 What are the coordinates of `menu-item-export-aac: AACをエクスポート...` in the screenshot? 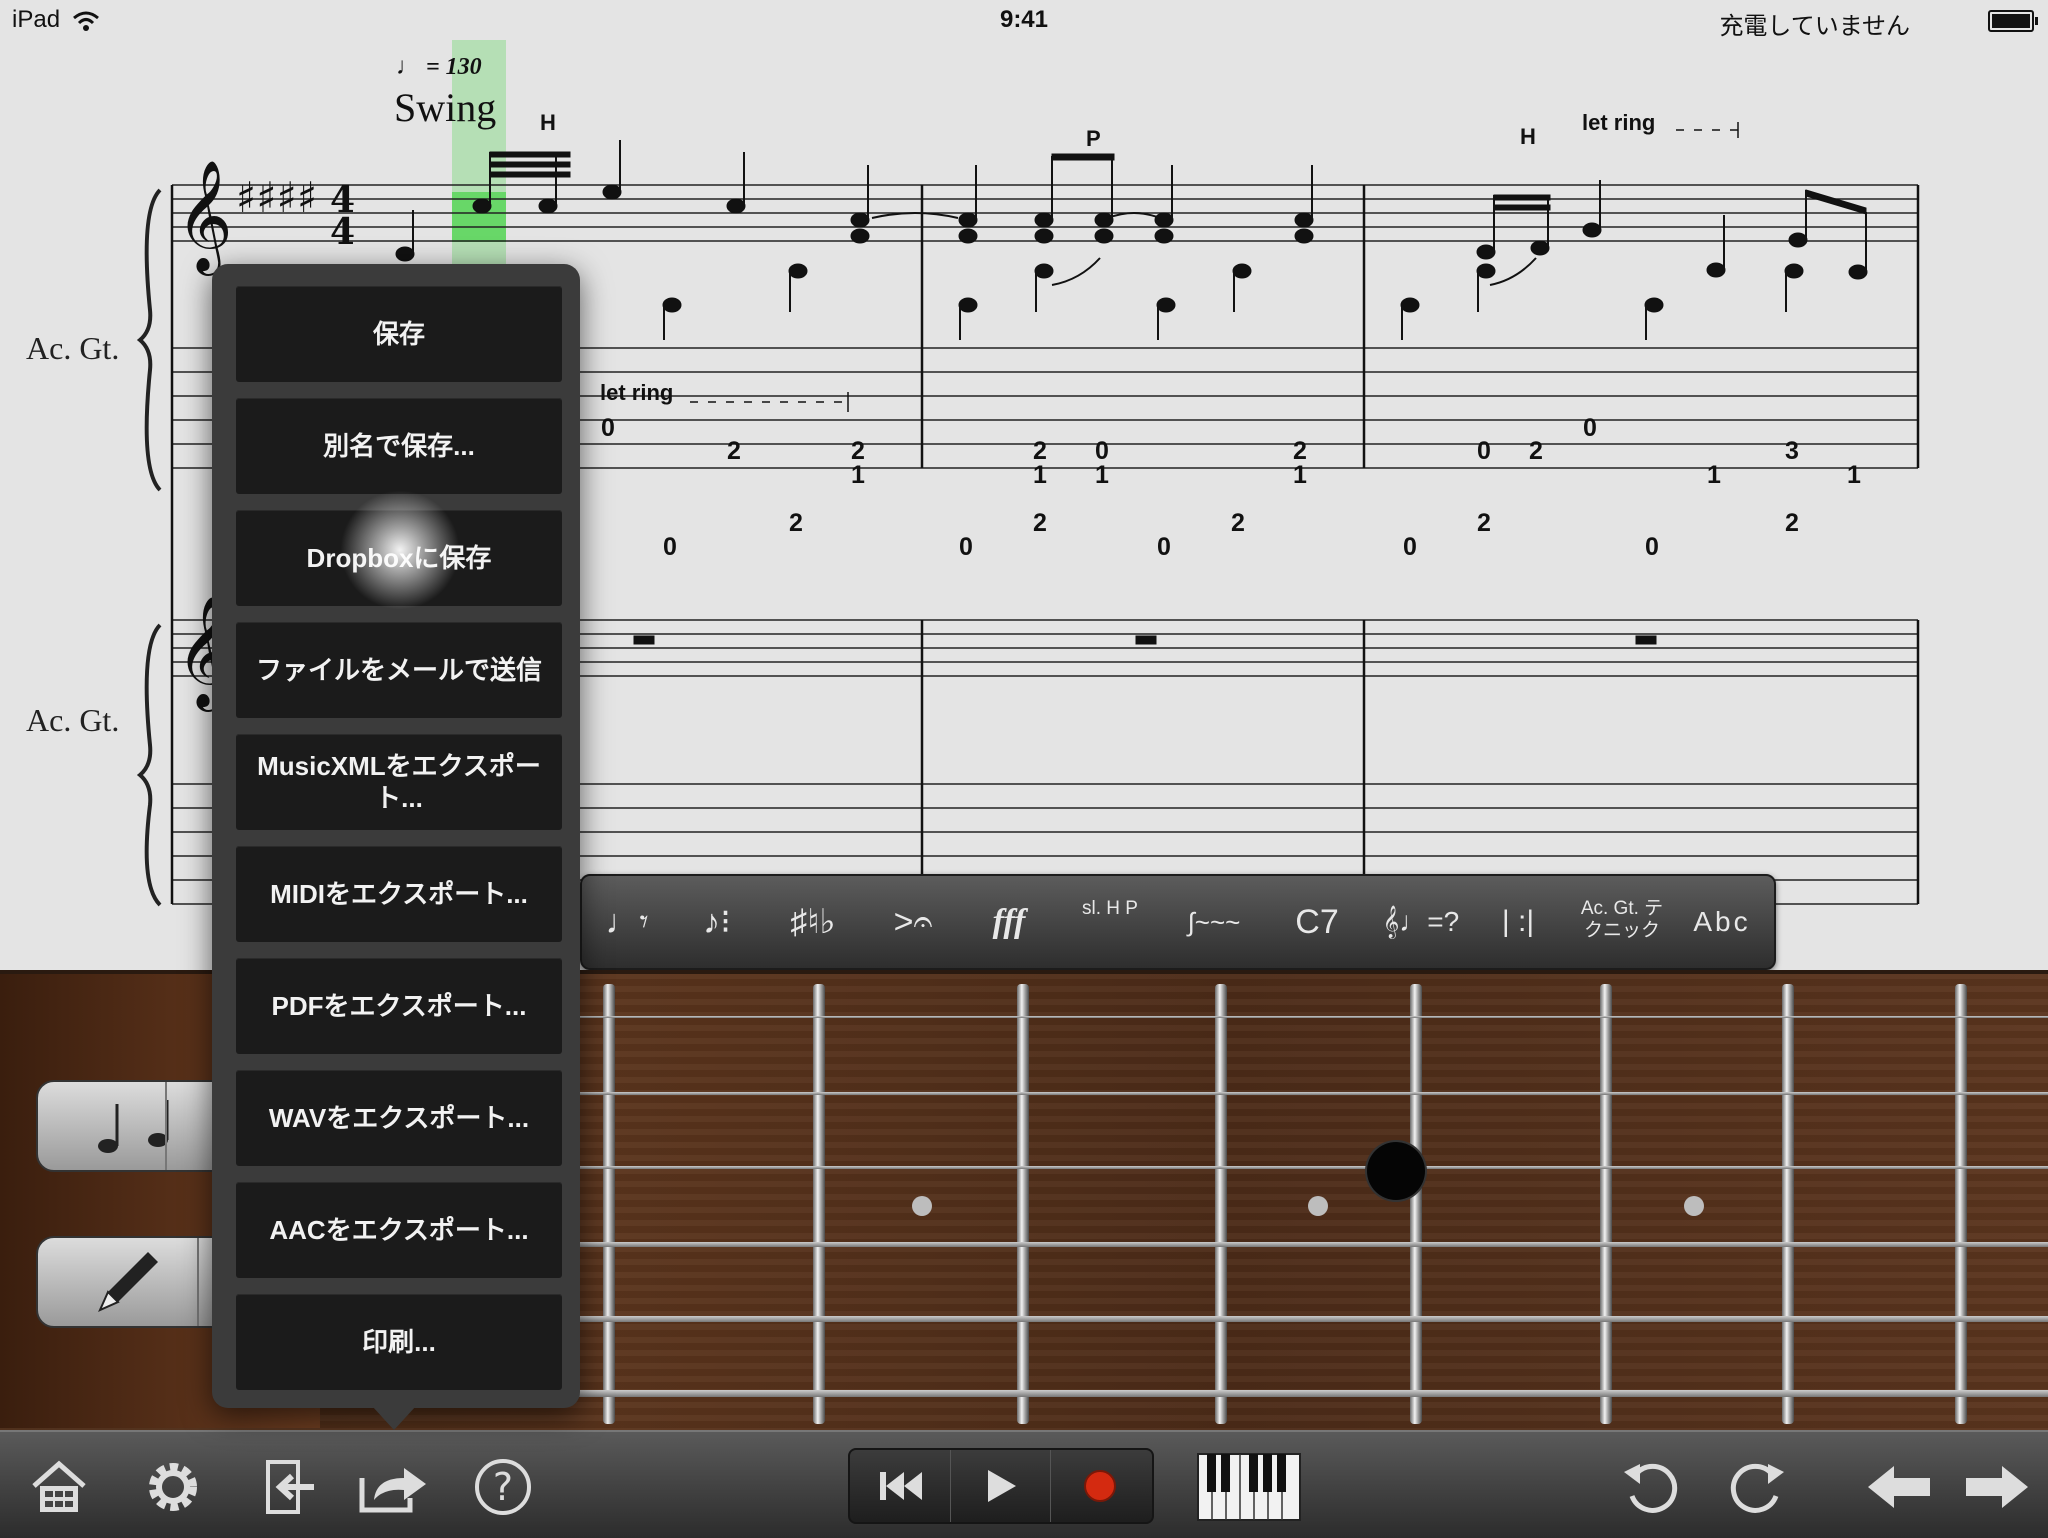 It's located at (399, 1230).